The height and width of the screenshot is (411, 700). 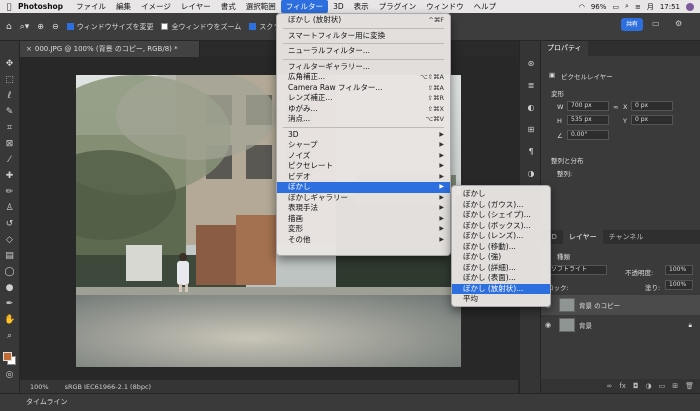 What do you see at coordinates (9, 304) in the screenshot?
I see `pen-tool-icon: ✒` at bounding box center [9, 304].